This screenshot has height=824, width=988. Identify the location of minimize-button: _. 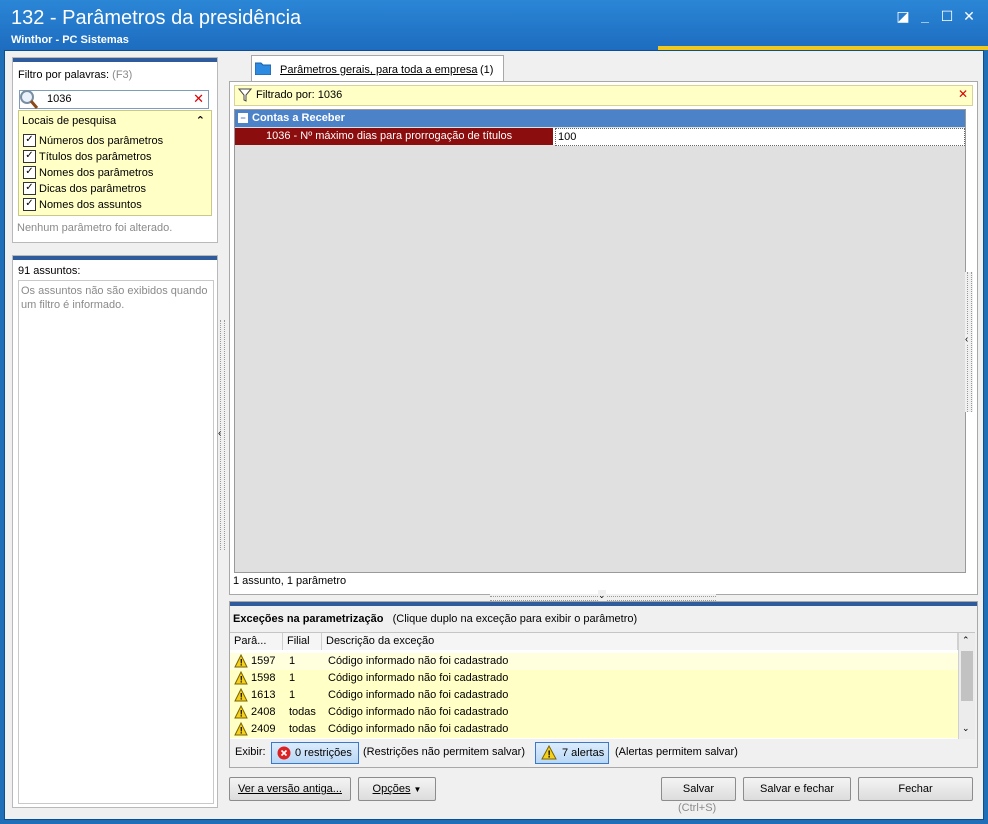
(925, 16).